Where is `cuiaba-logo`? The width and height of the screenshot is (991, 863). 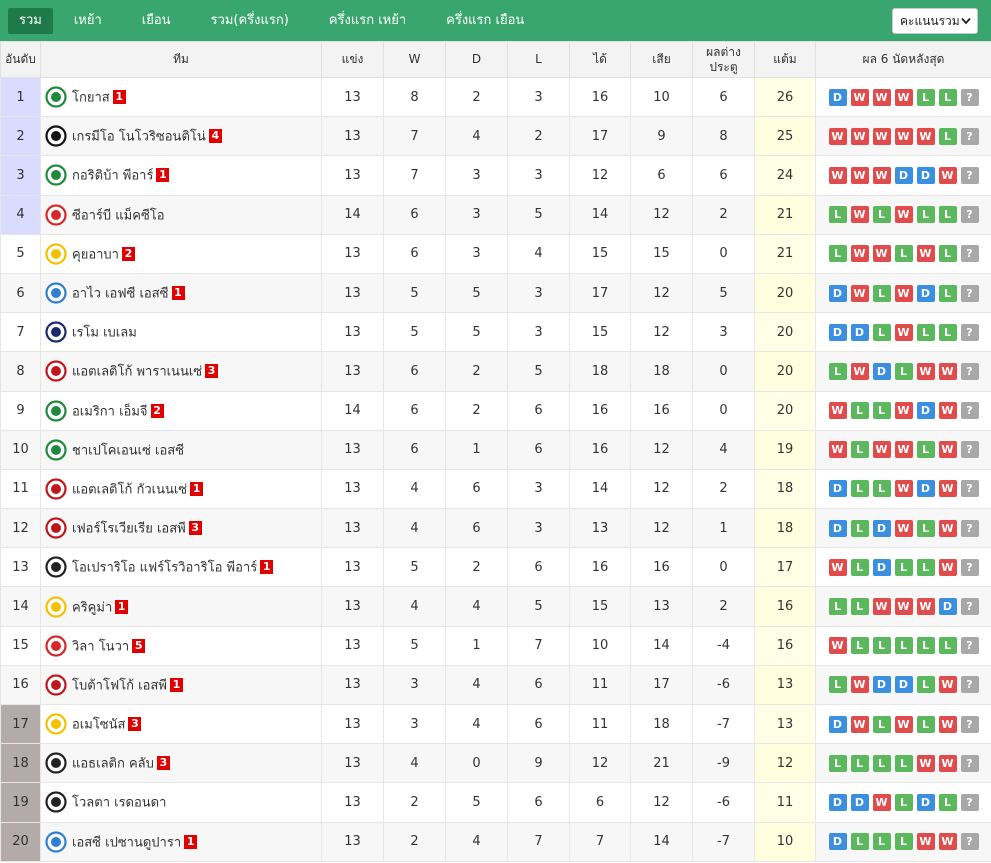 cuiaba-logo is located at coordinates (56, 254).